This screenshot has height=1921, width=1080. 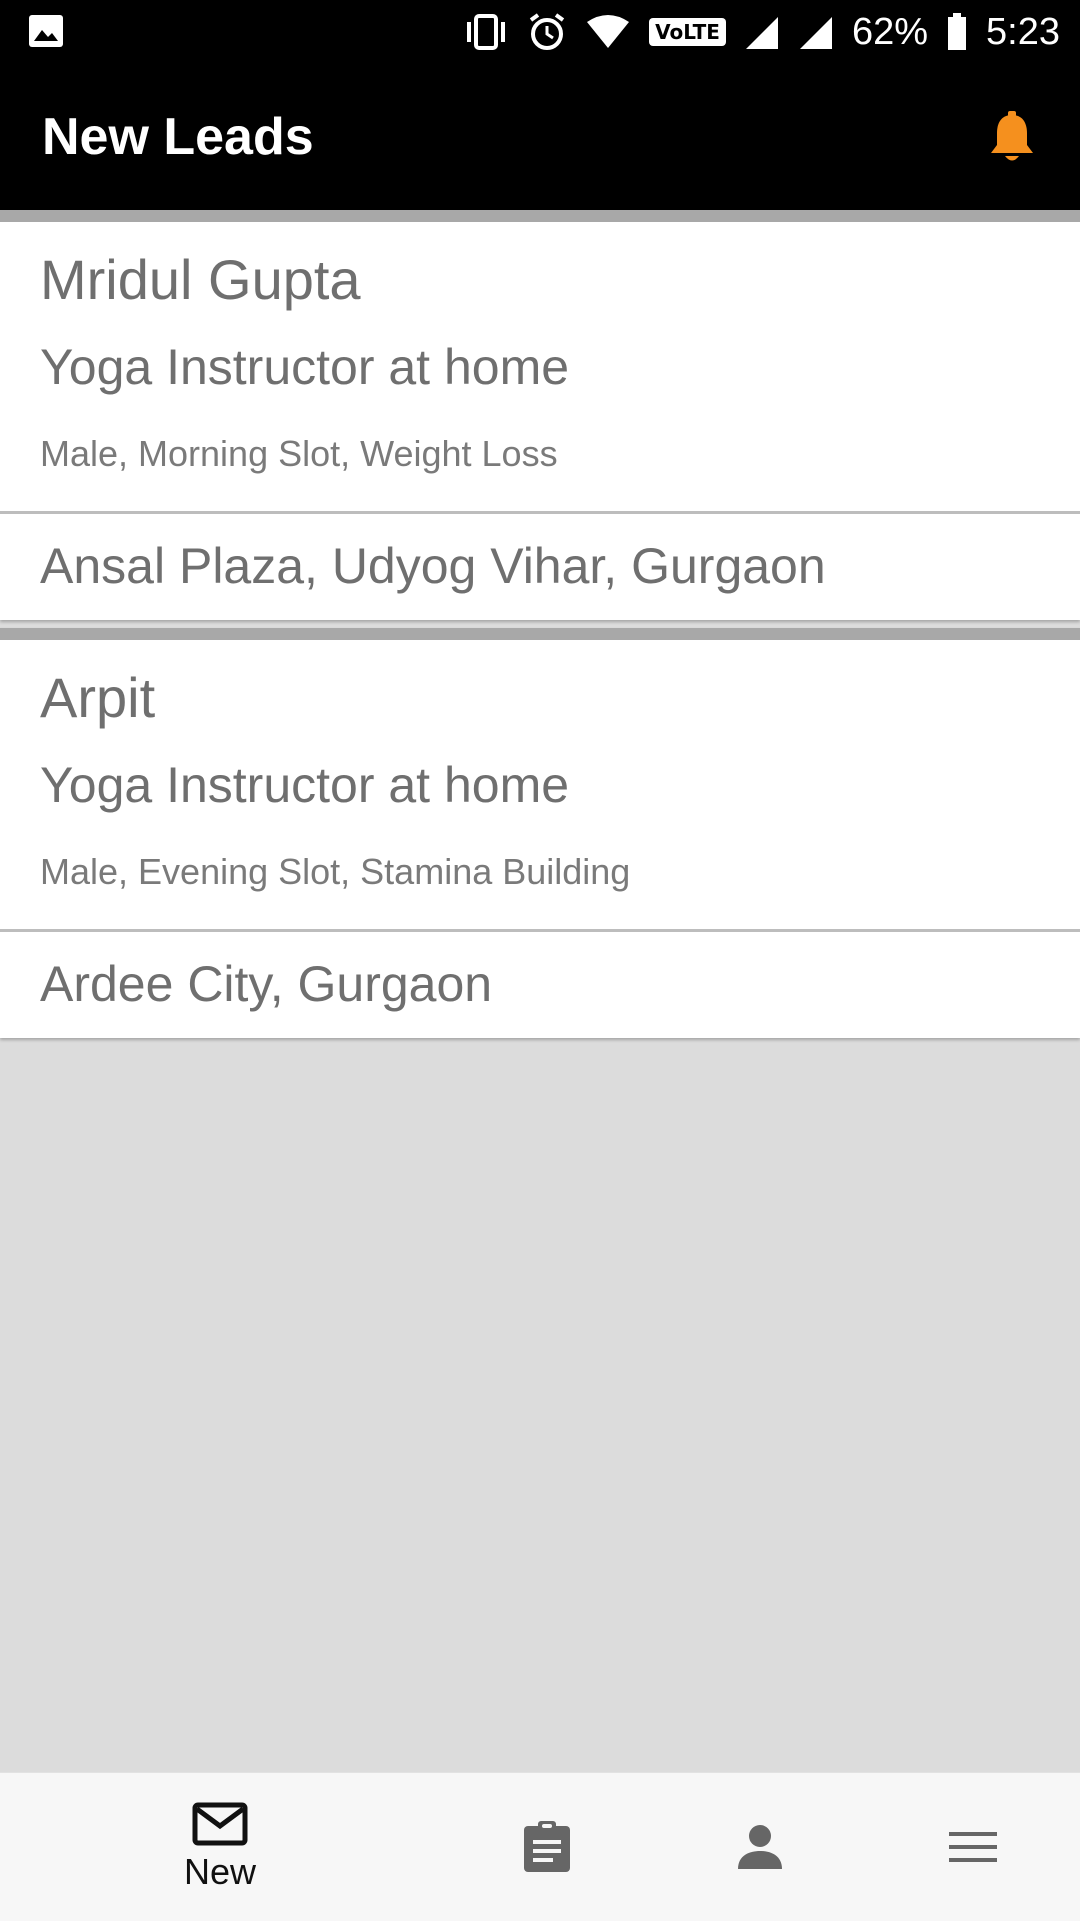 I want to click on status-bar: VoLTE 62% 5:23, so click(x=540, y=32).